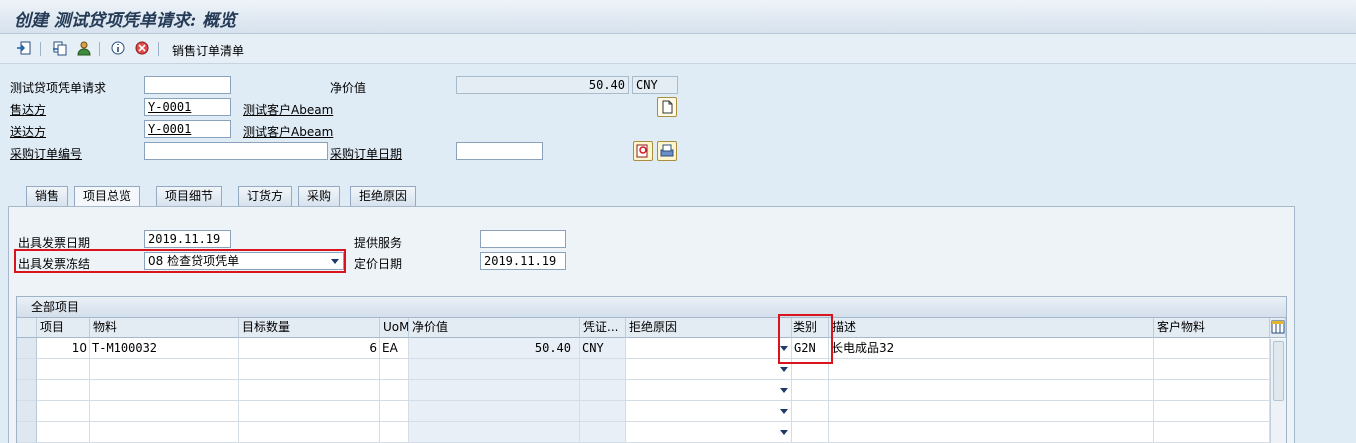  What do you see at coordinates (187, 85) in the screenshot?
I see `credit-memo-request-field` at bounding box center [187, 85].